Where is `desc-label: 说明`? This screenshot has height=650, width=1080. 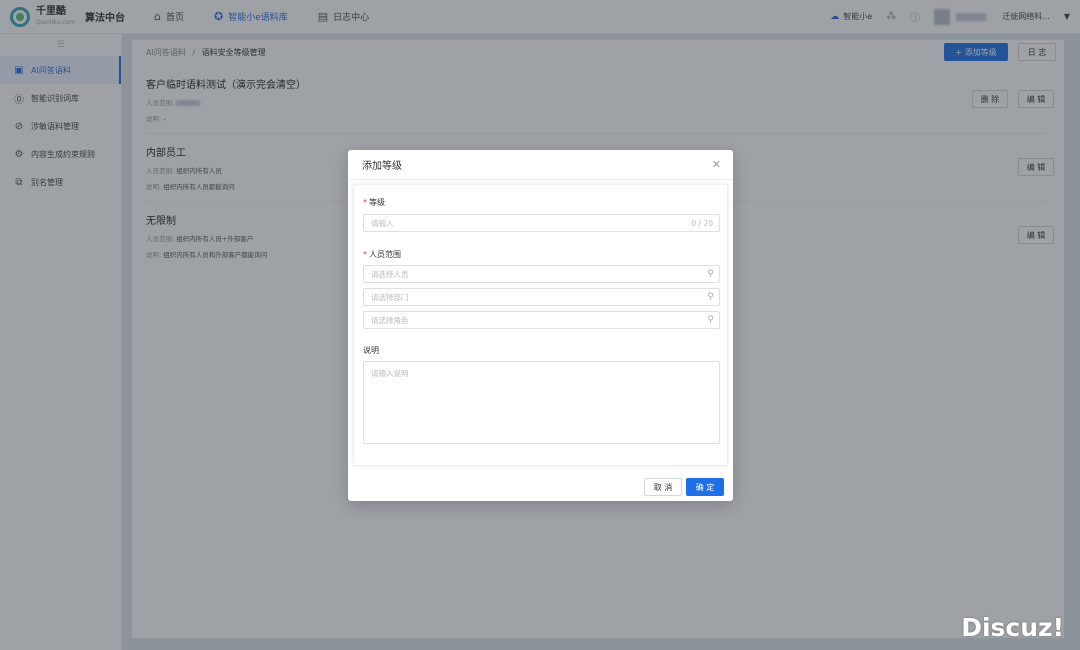 desc-label: 说明 is located at coordinates (371, 350).